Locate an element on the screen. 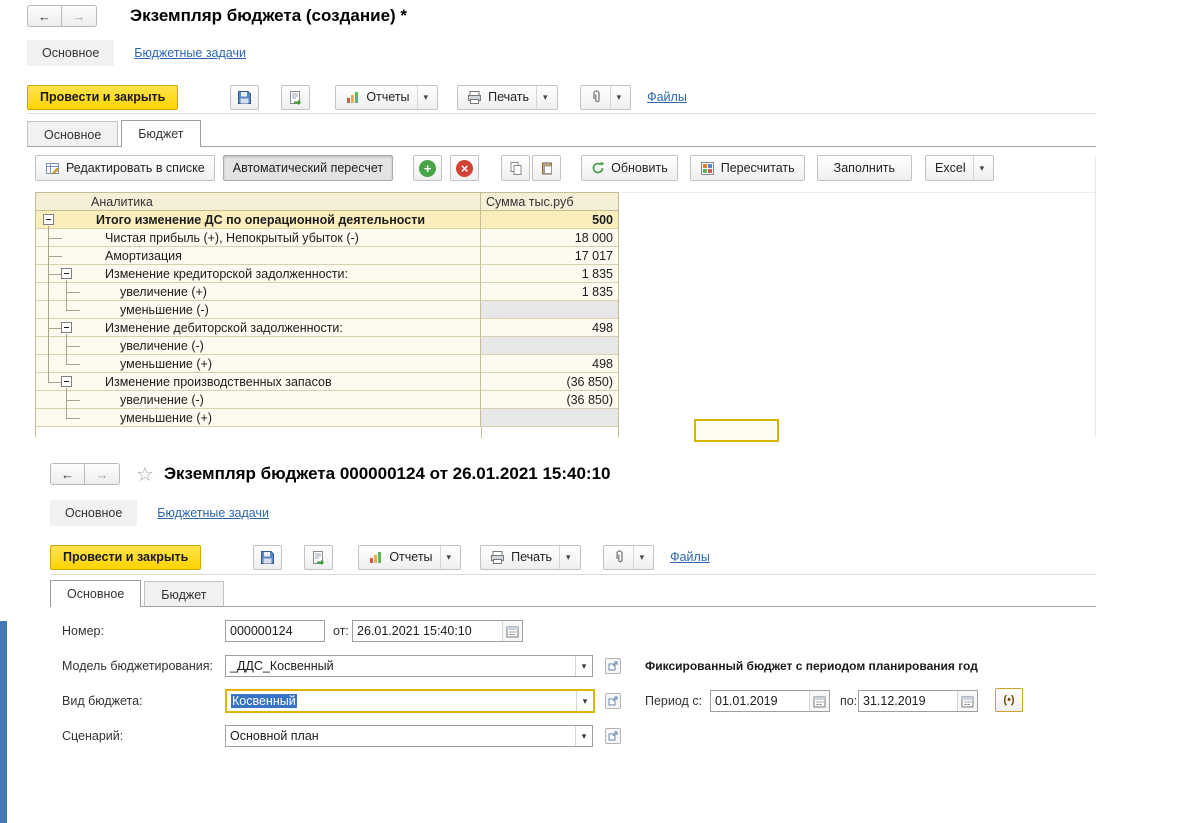 The height and width of the screenshot is (823, 1203). period-from-field: 01.01.2019 is located at coordinates (770, 701).